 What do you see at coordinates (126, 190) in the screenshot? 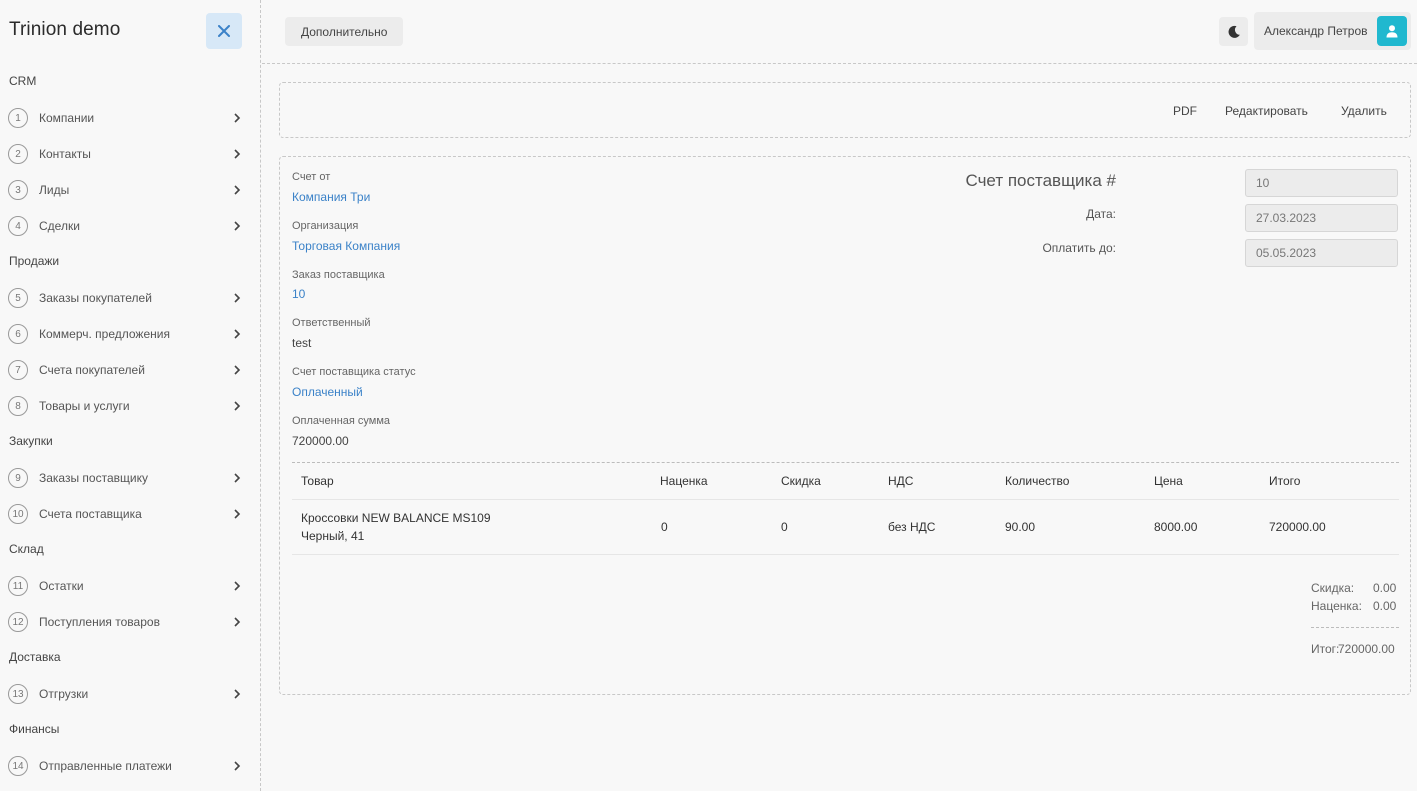
I see `sidebar-item-leads: 3 Лиды` at bounding box center [126, 190].